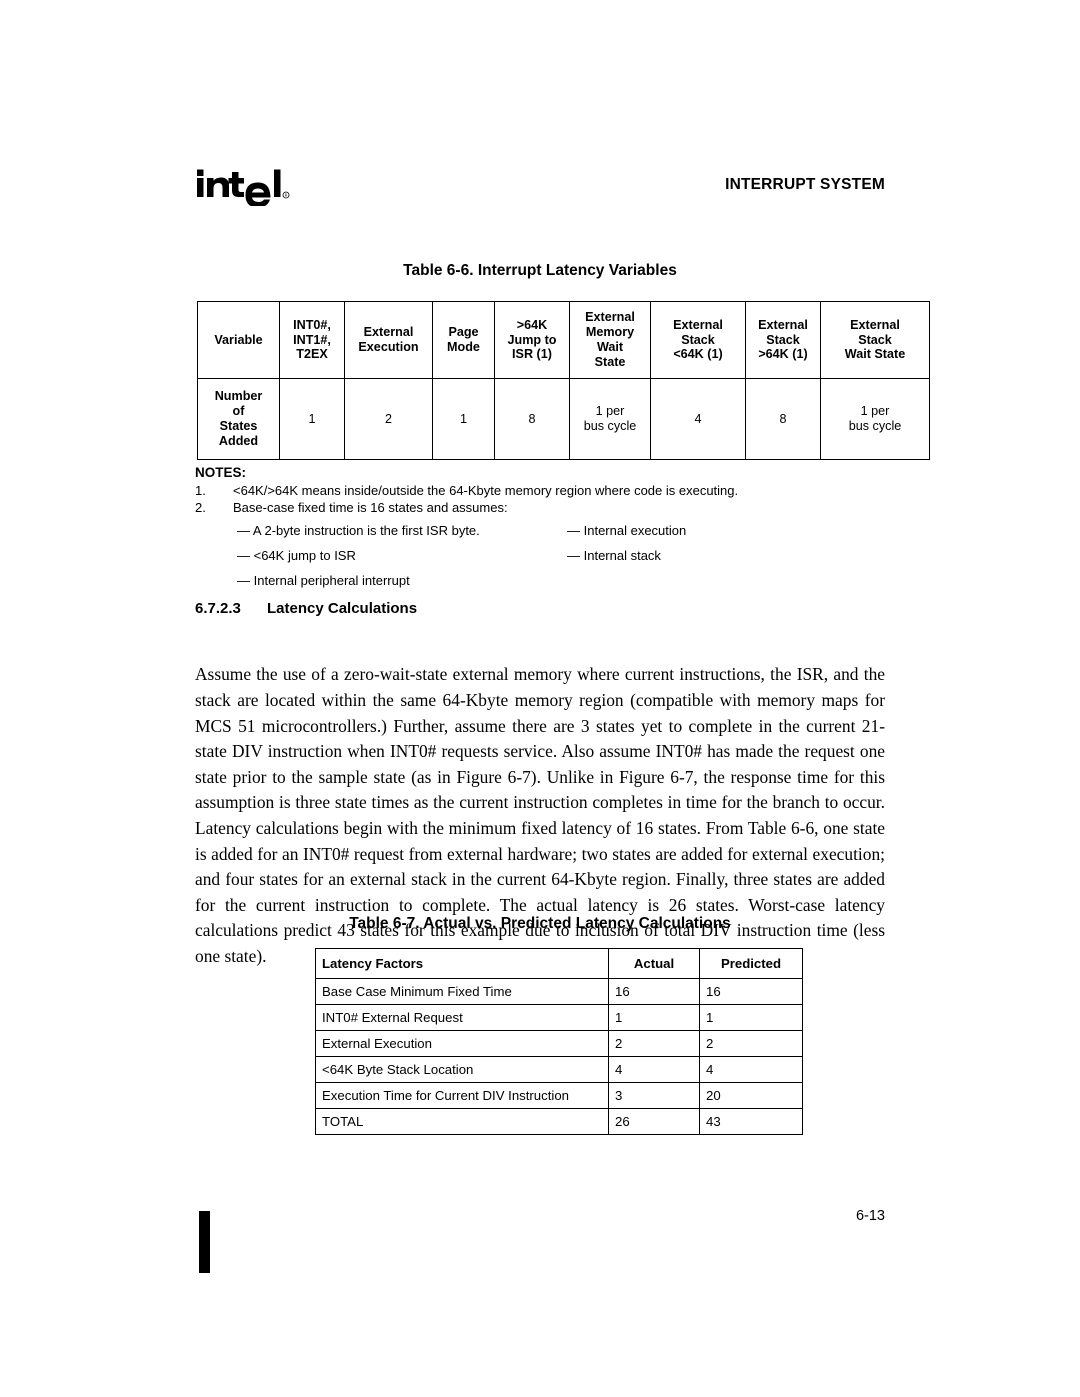  I want to click on column-header-page-mode: Page Mode, so click(463, 340).